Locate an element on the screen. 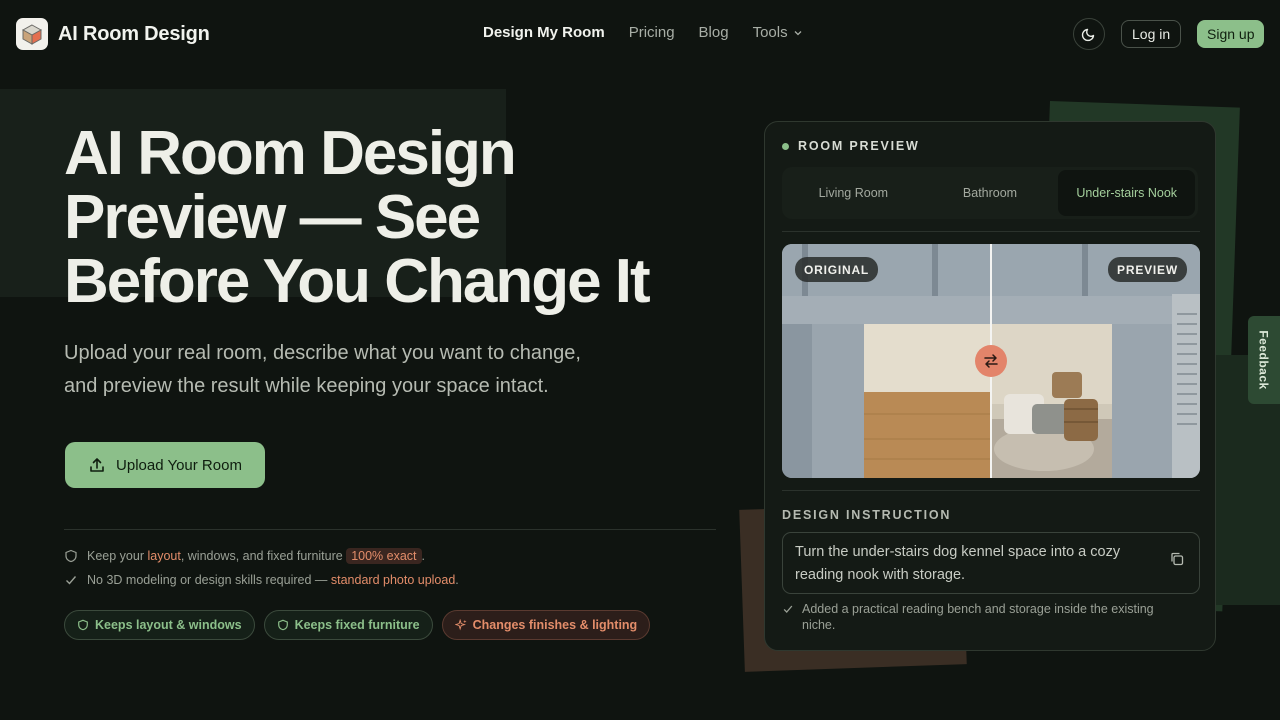 The width and height of the screenshot is (1280, 720). upload-room-button: Upload Your Room is located at coordinates (165, 465).